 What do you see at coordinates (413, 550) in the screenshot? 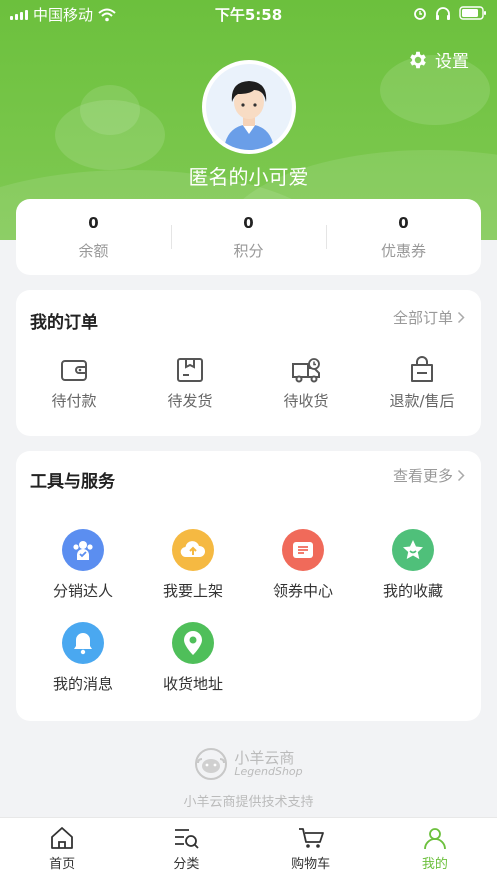
I see `star-icon` at bounding box center [413, 550].